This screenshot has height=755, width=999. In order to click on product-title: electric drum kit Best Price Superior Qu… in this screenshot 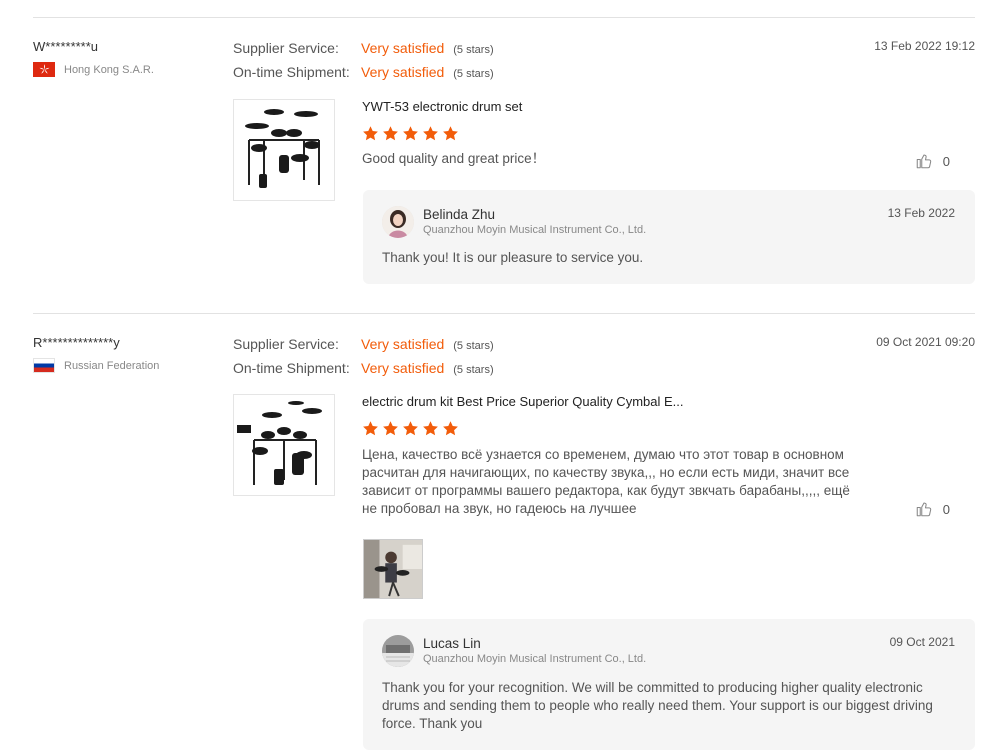, I will do `click(523, 401)`.